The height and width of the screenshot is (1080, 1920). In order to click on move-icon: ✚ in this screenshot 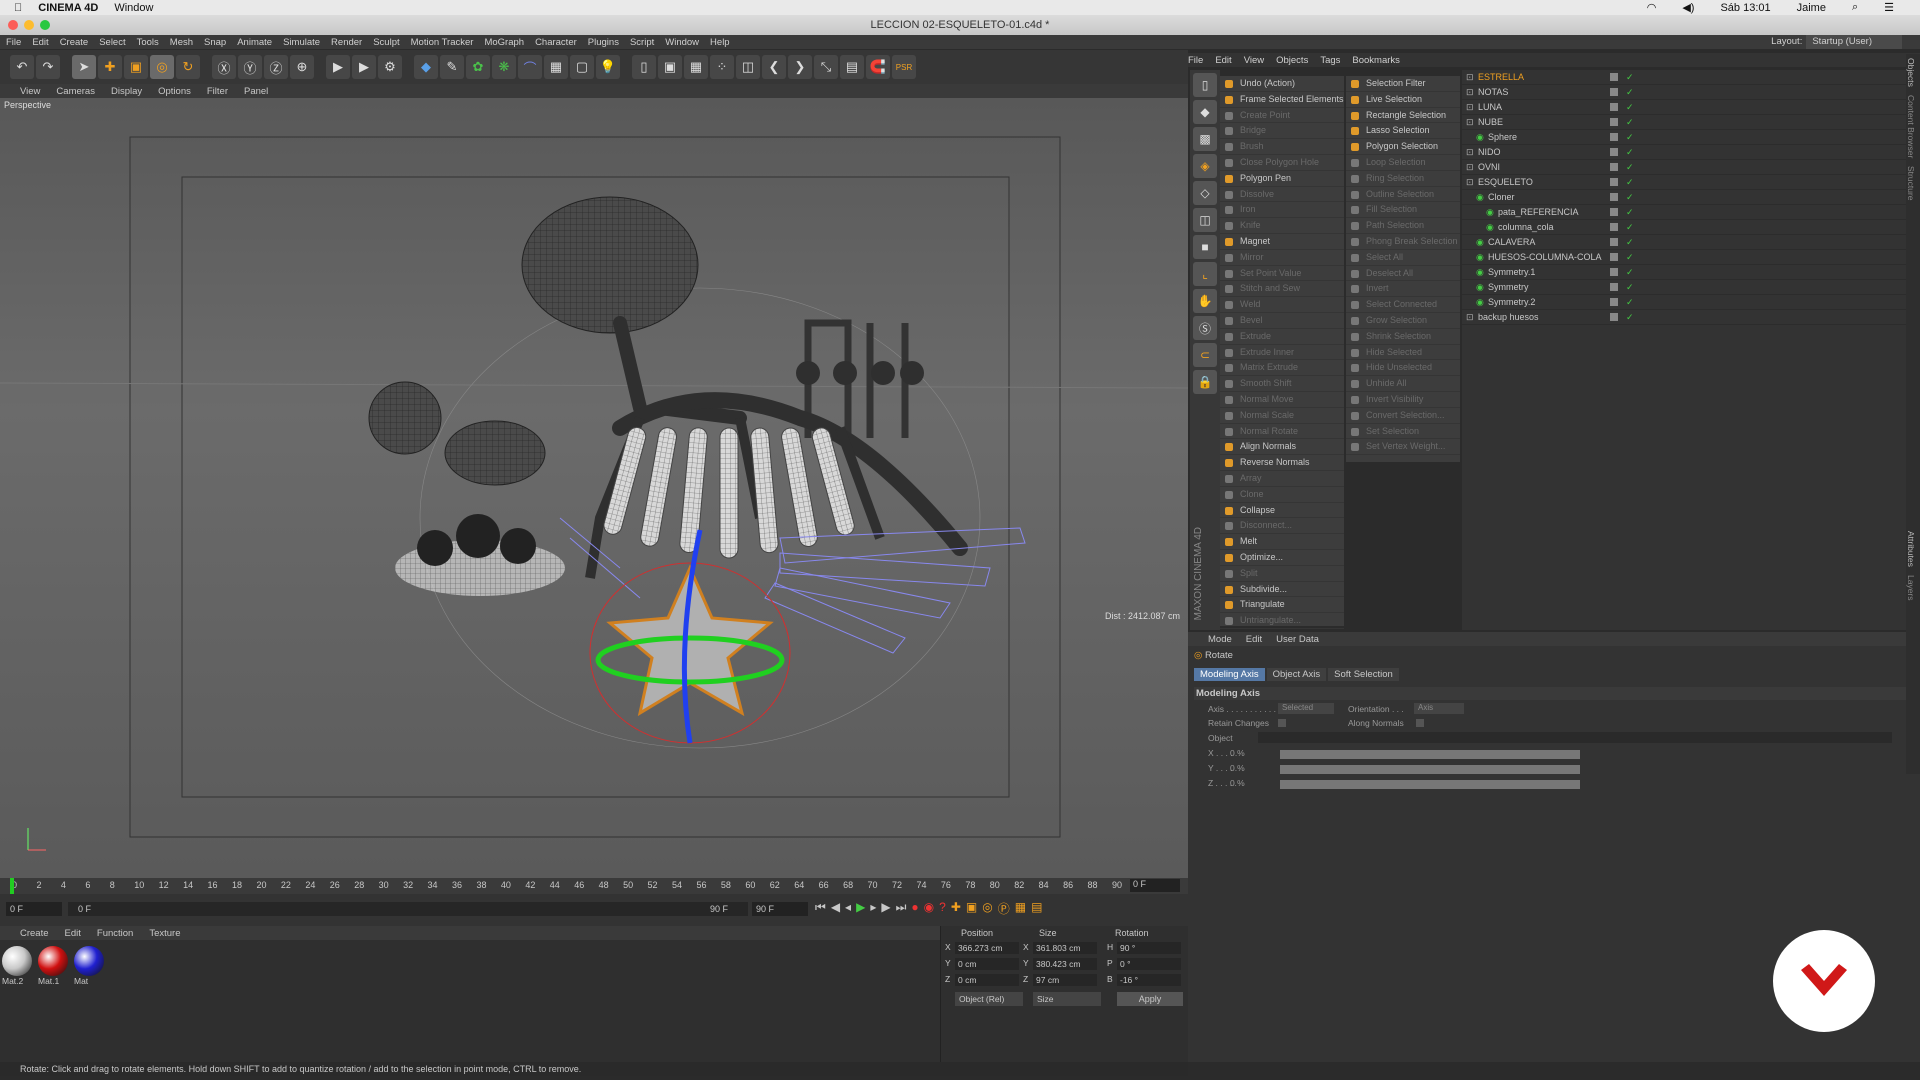, I will do `click(110, 67)`.